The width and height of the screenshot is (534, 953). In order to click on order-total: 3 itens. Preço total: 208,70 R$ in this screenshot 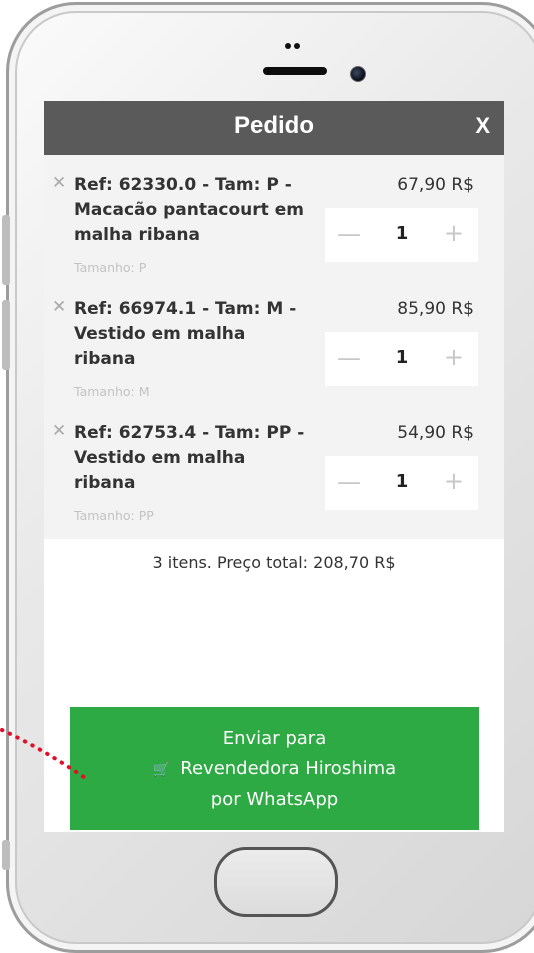, I will do `click(274, 562)`.